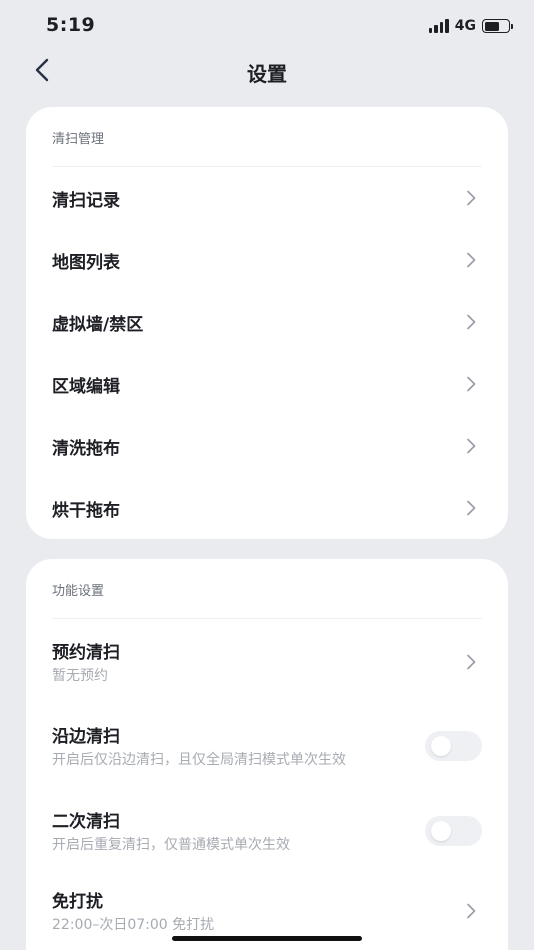 This screenshot has width=534, height=950. What do you see at coordinates (71, 25) in the screenshot?
I see `status-time: 5:19` at bounding box center [71, 25].